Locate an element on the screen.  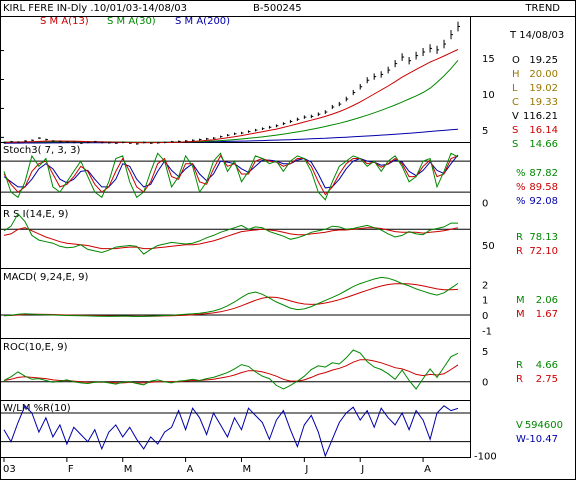
macd-value: 2.06 is located at coordinates (547, 300).